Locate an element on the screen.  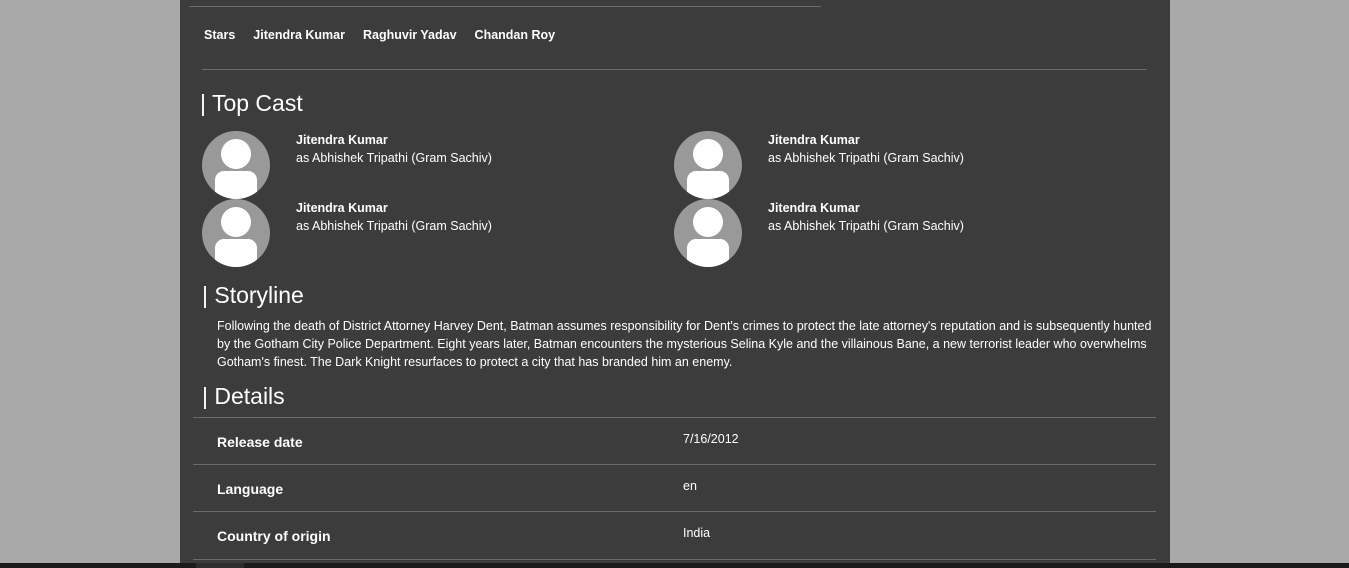
country-value: India is located at coordinates (697, 533).